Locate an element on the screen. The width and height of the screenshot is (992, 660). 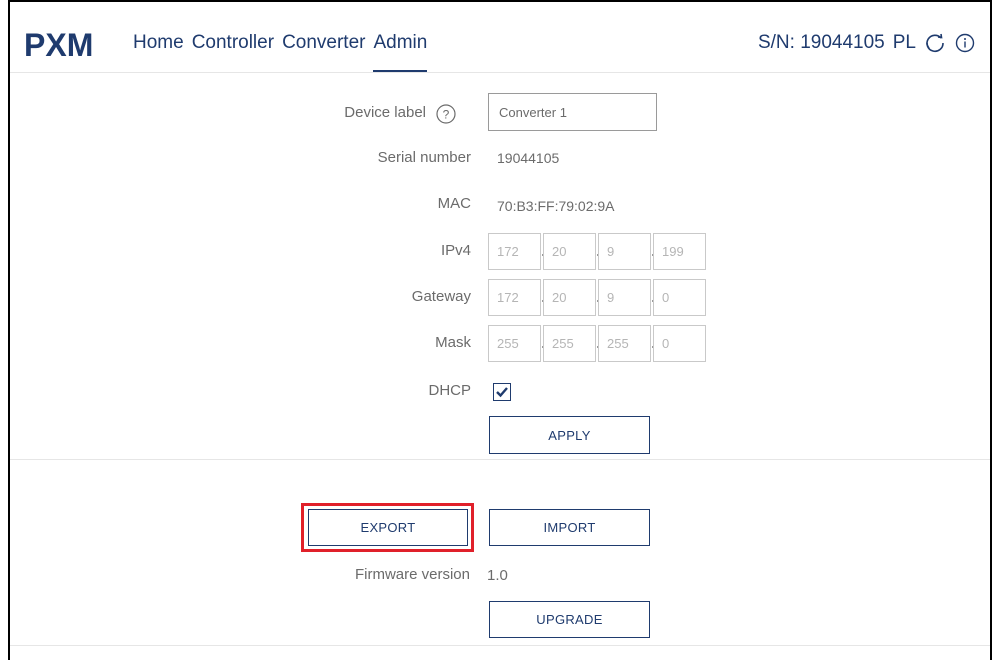
nav-controller: Controller is located at coordinates (233, 52).